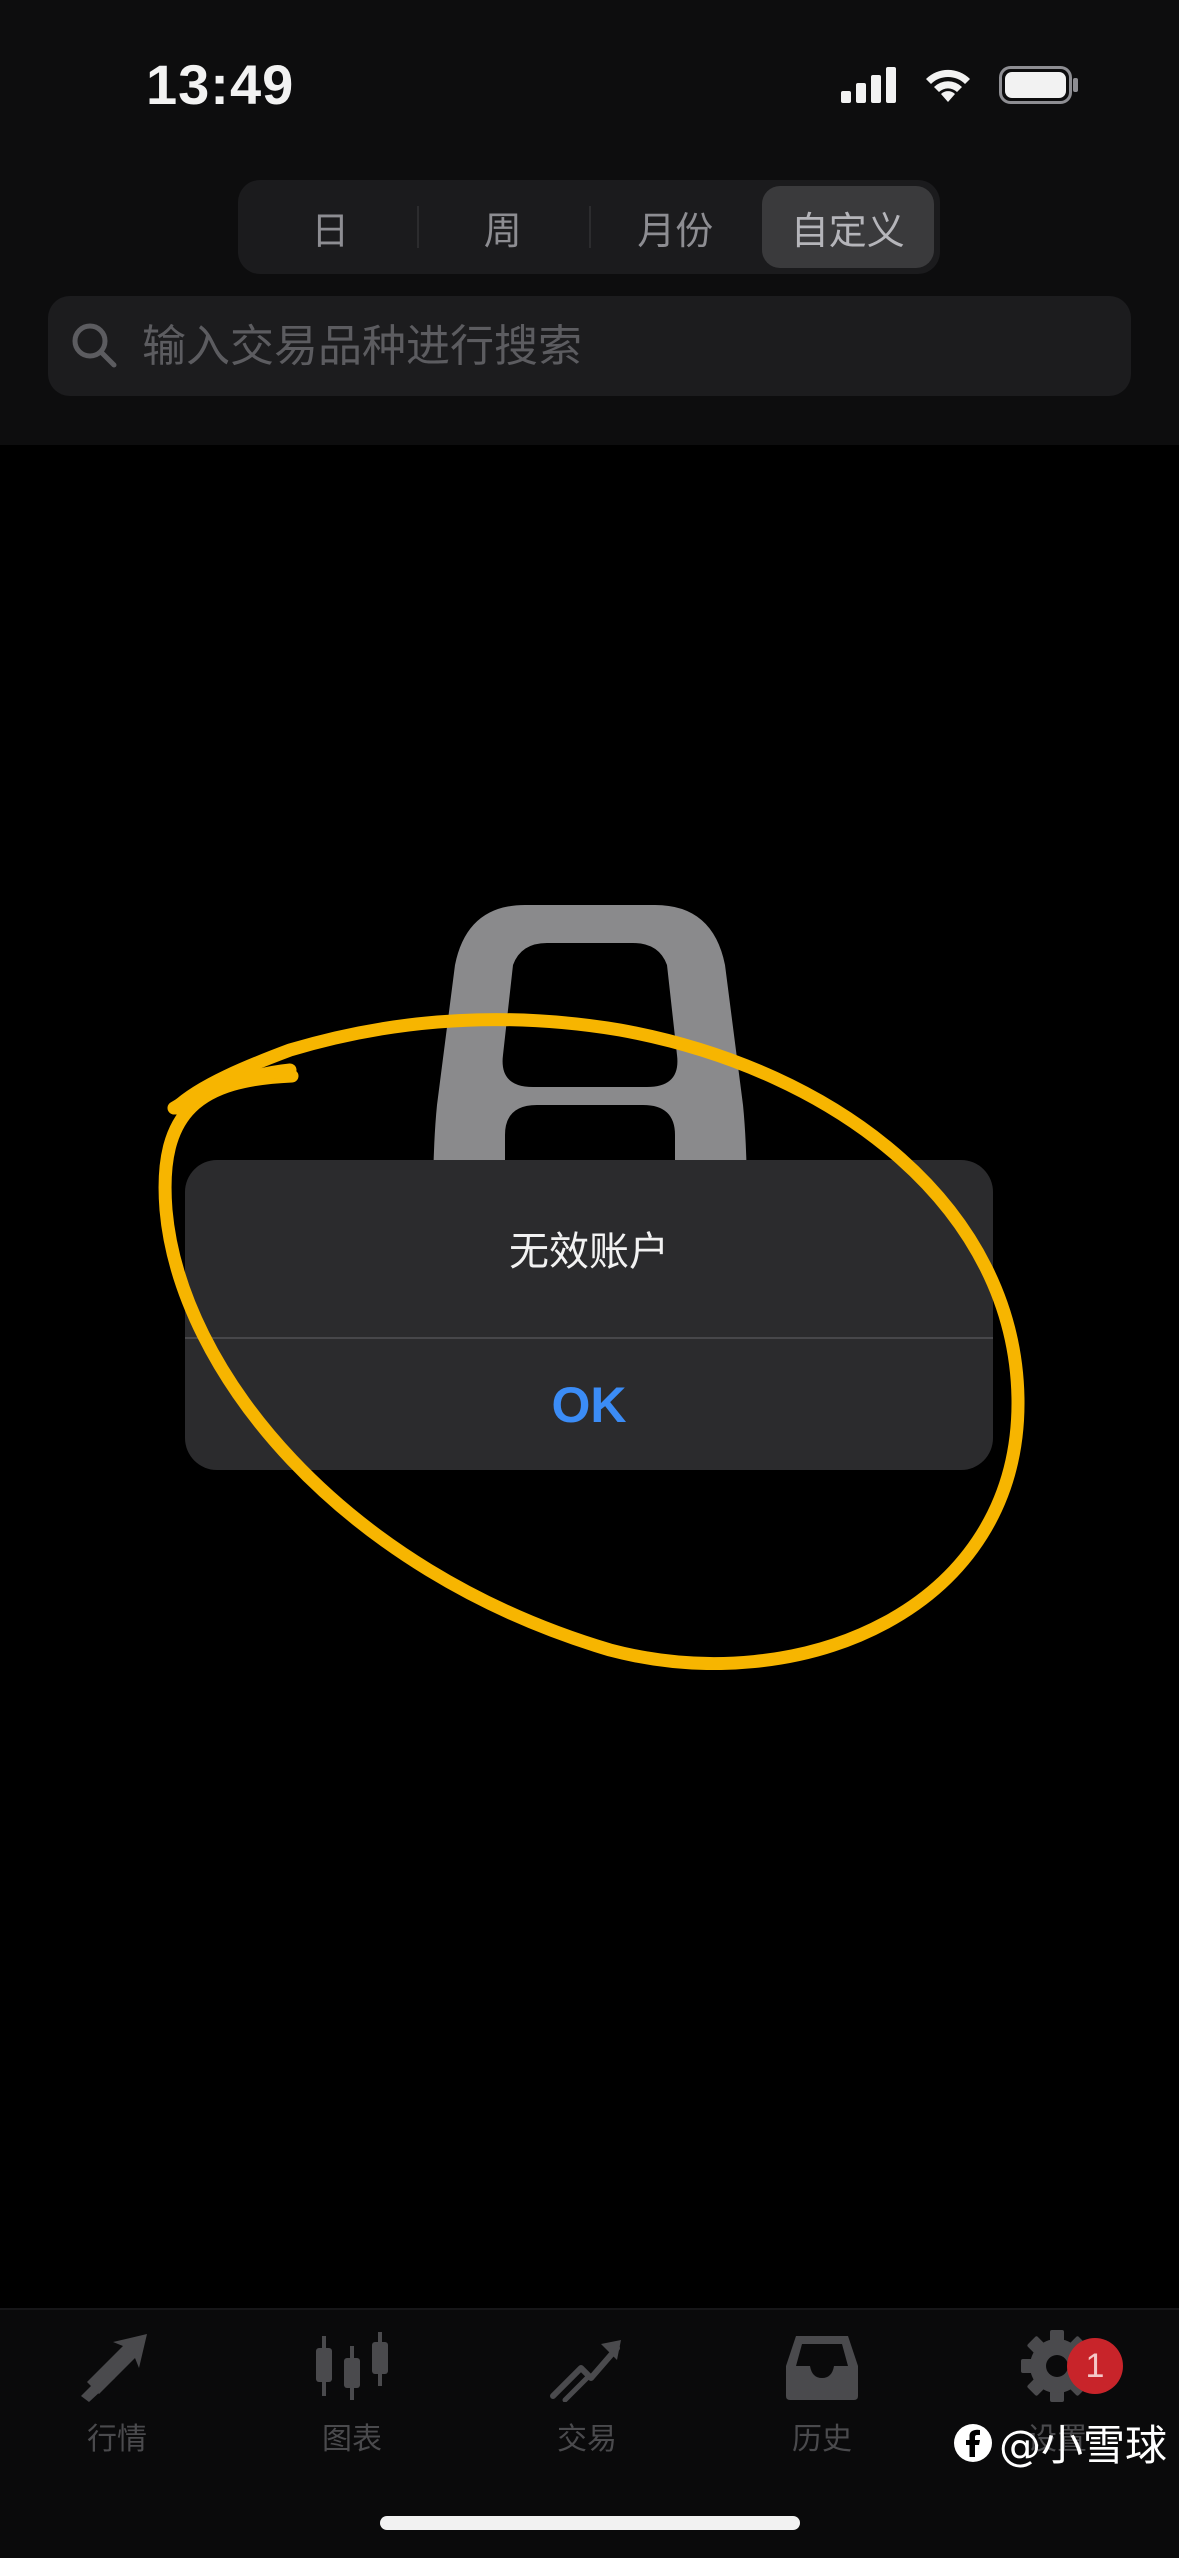  I want to click on tab-trade: 交易, so click(587, 2394).